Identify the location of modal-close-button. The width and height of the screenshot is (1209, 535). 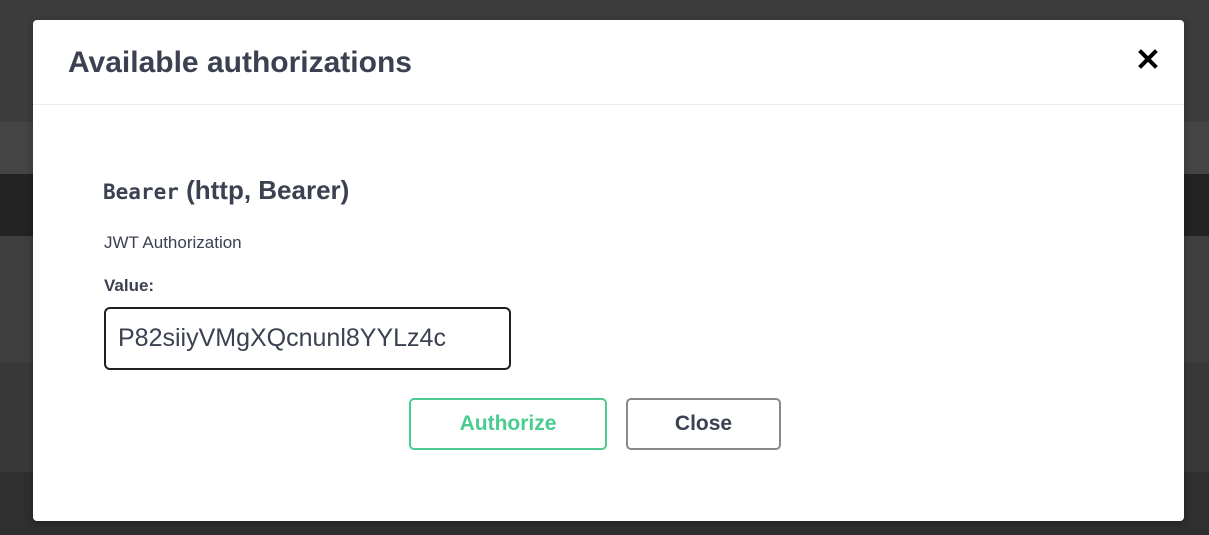
(1148, 59).